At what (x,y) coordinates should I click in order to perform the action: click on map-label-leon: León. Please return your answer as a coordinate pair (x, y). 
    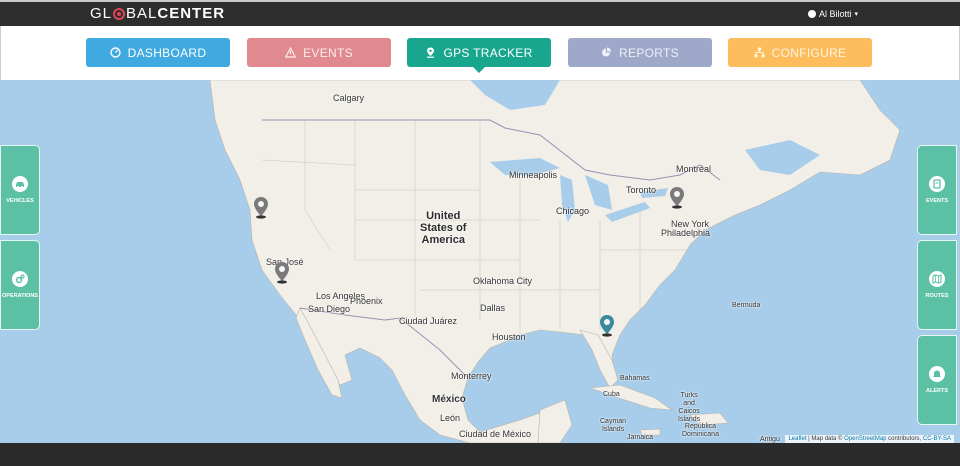
    Looking at the image, I should click on (450, 418).